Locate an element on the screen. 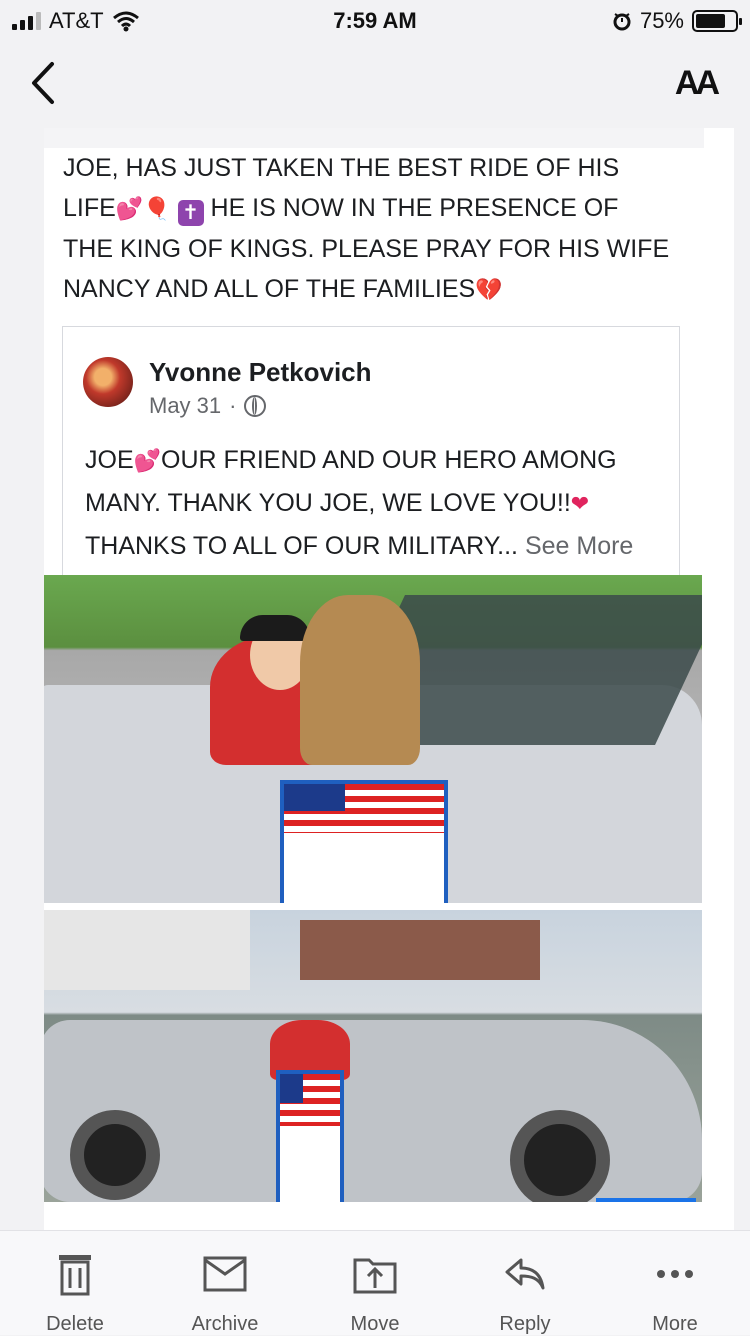  archive-icon is located at coordinates (225, 1274).